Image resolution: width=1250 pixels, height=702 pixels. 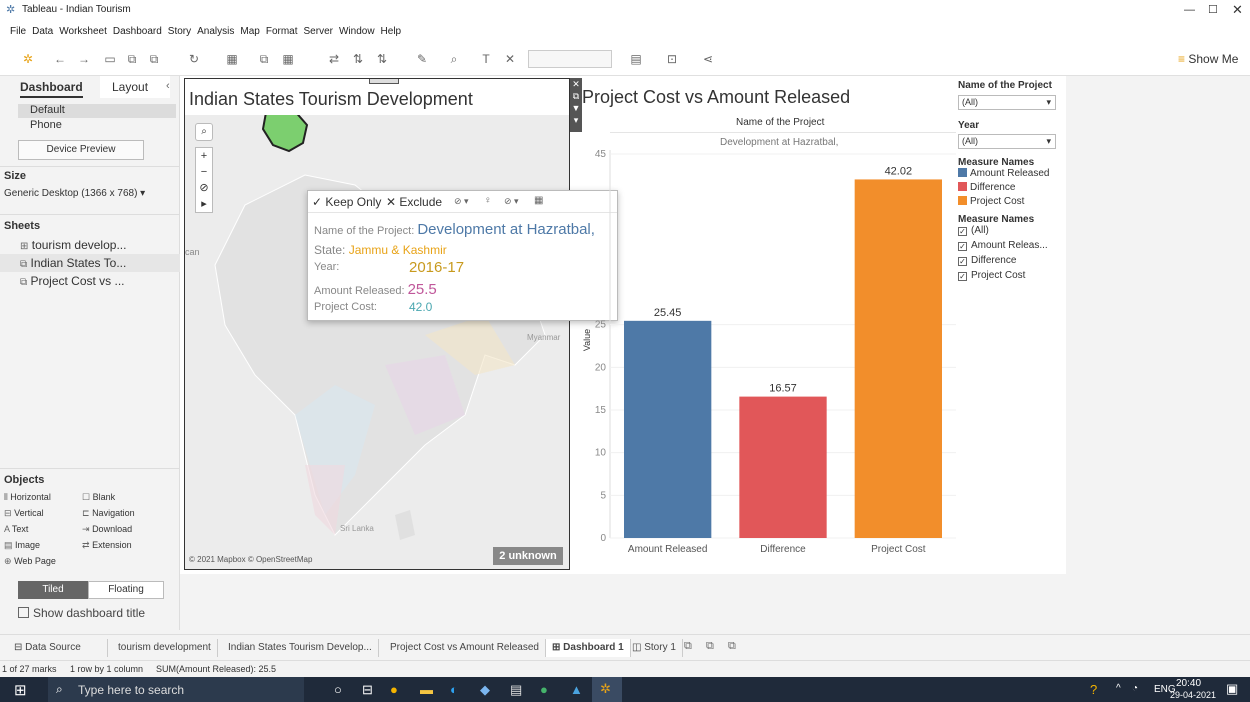 I want to click on bar-project-cost, so click(x=898, y=359).